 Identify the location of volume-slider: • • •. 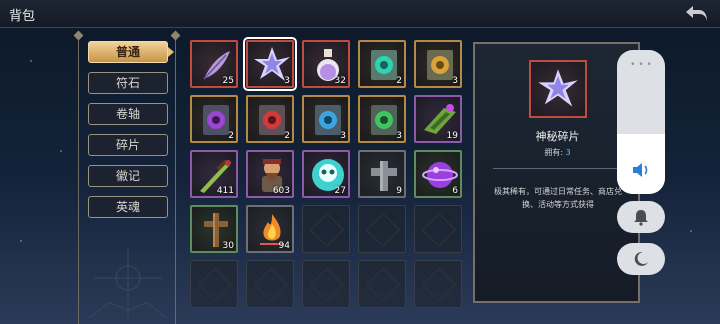
(641, 122).